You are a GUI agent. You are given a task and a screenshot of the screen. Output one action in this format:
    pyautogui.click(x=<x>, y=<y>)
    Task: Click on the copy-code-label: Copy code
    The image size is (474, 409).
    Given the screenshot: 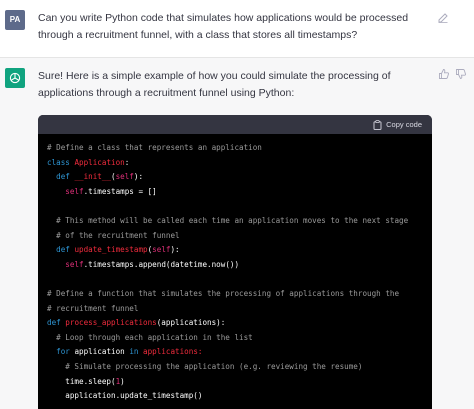 What is the action you would take?
    pyautogui.click(x=404, y=124)
    